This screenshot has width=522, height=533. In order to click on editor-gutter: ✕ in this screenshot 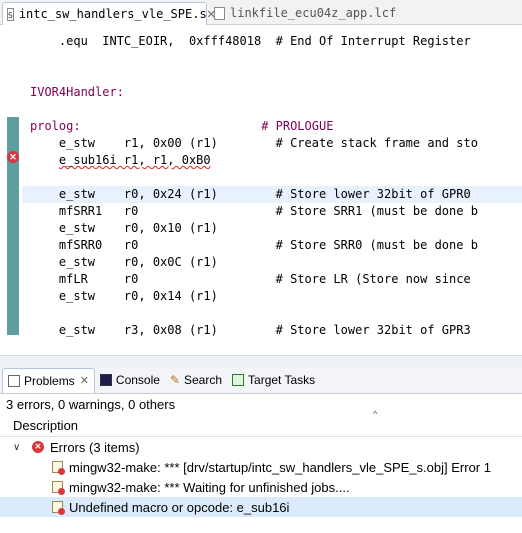, I will do `click(11, 181)`.